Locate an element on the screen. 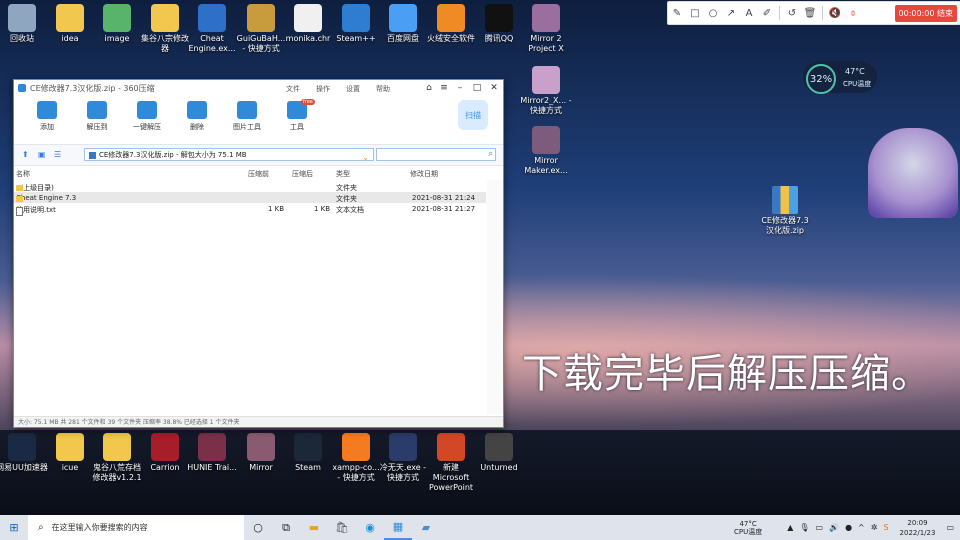 Image resolution: width=960 pixels, height=540 pixels. 360zip-icon: ▦ is located at coordinates (398, 527).